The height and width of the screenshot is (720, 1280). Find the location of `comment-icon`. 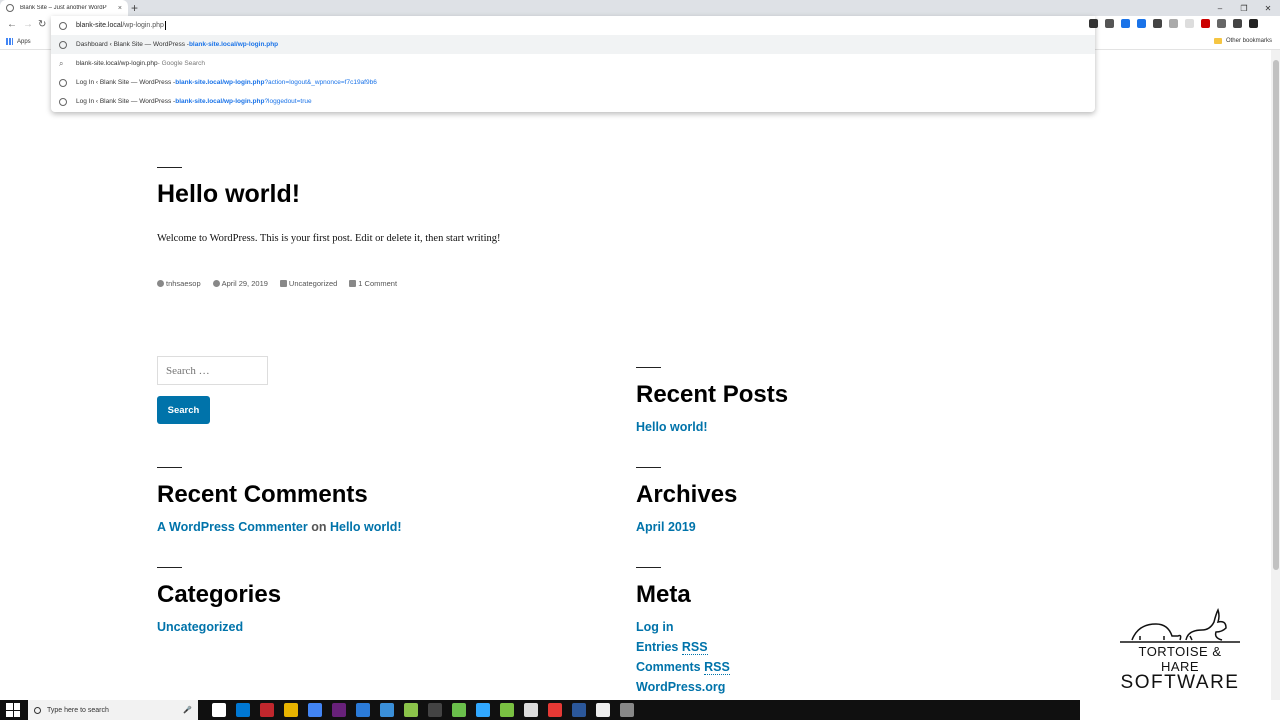

comment-icon is located at coordinates (353, 283).